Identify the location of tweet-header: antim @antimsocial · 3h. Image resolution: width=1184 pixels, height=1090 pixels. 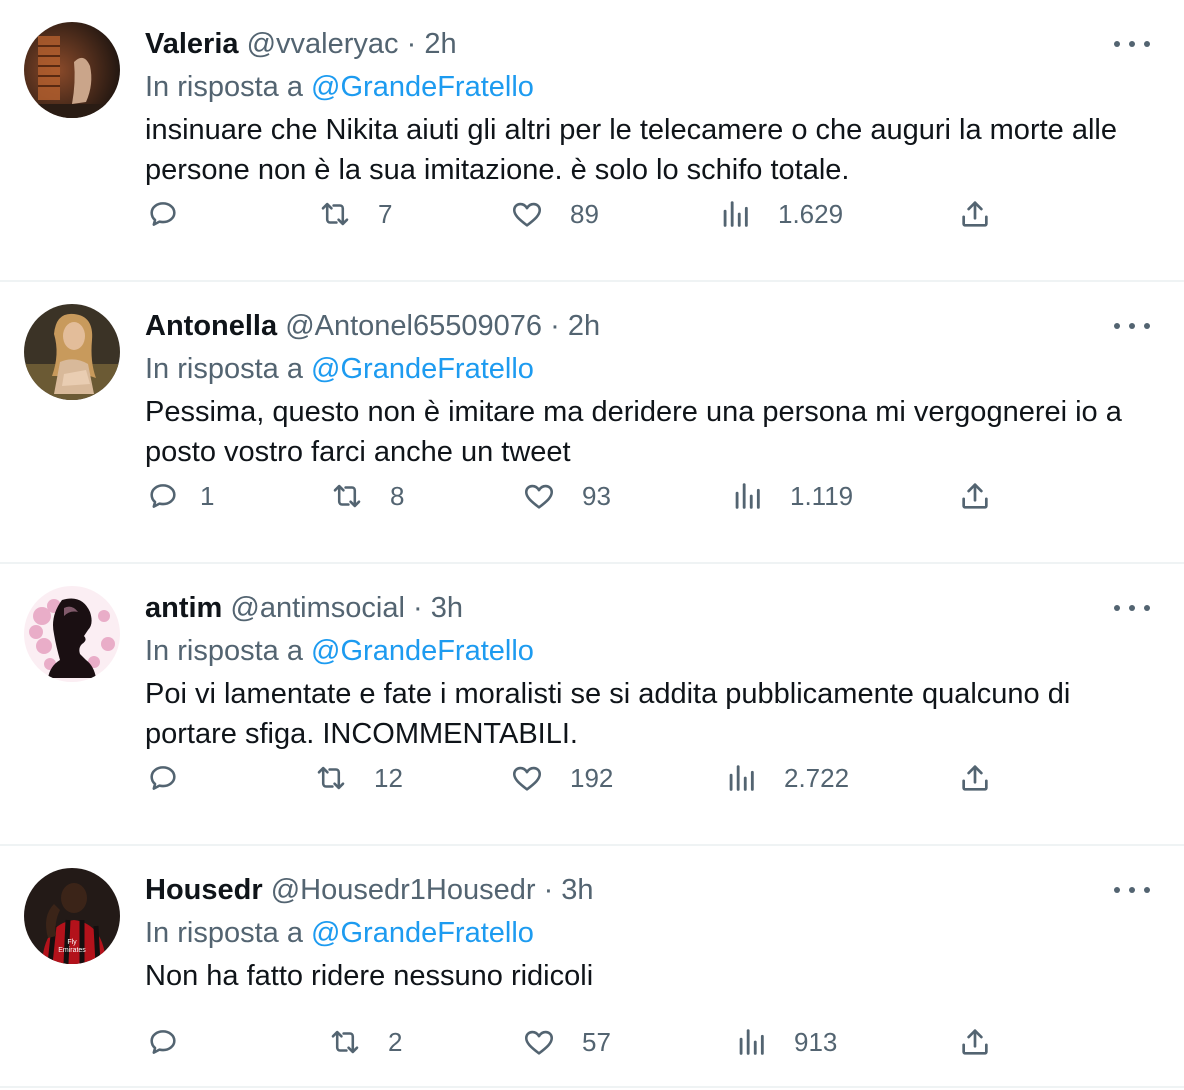
(304, 608).